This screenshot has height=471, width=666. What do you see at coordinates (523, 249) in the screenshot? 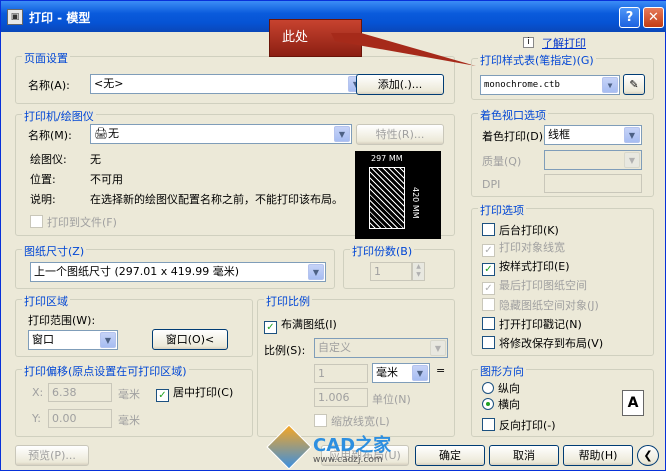
I see `plot-lineweights-checkbox: ✓ 打印对象线宽` at bounding box center [523, 249].